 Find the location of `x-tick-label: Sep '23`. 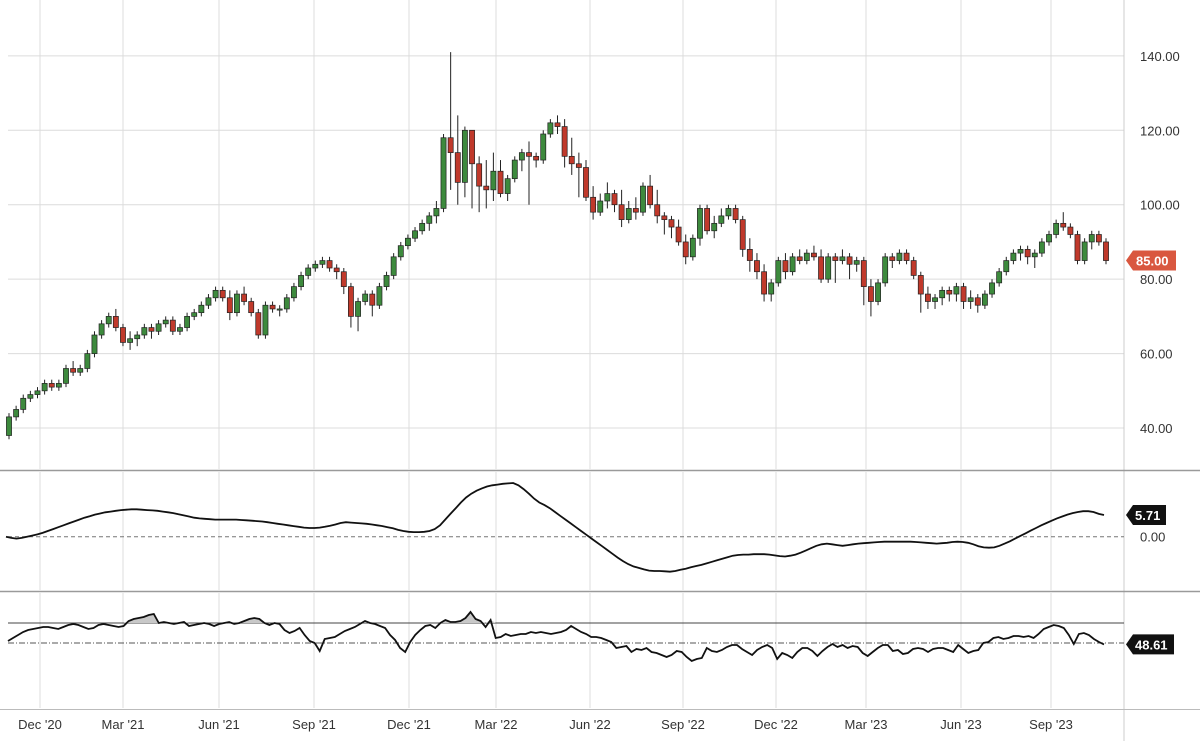

x-tick-label: Sep '23 is located at coordinates (1051, 724).